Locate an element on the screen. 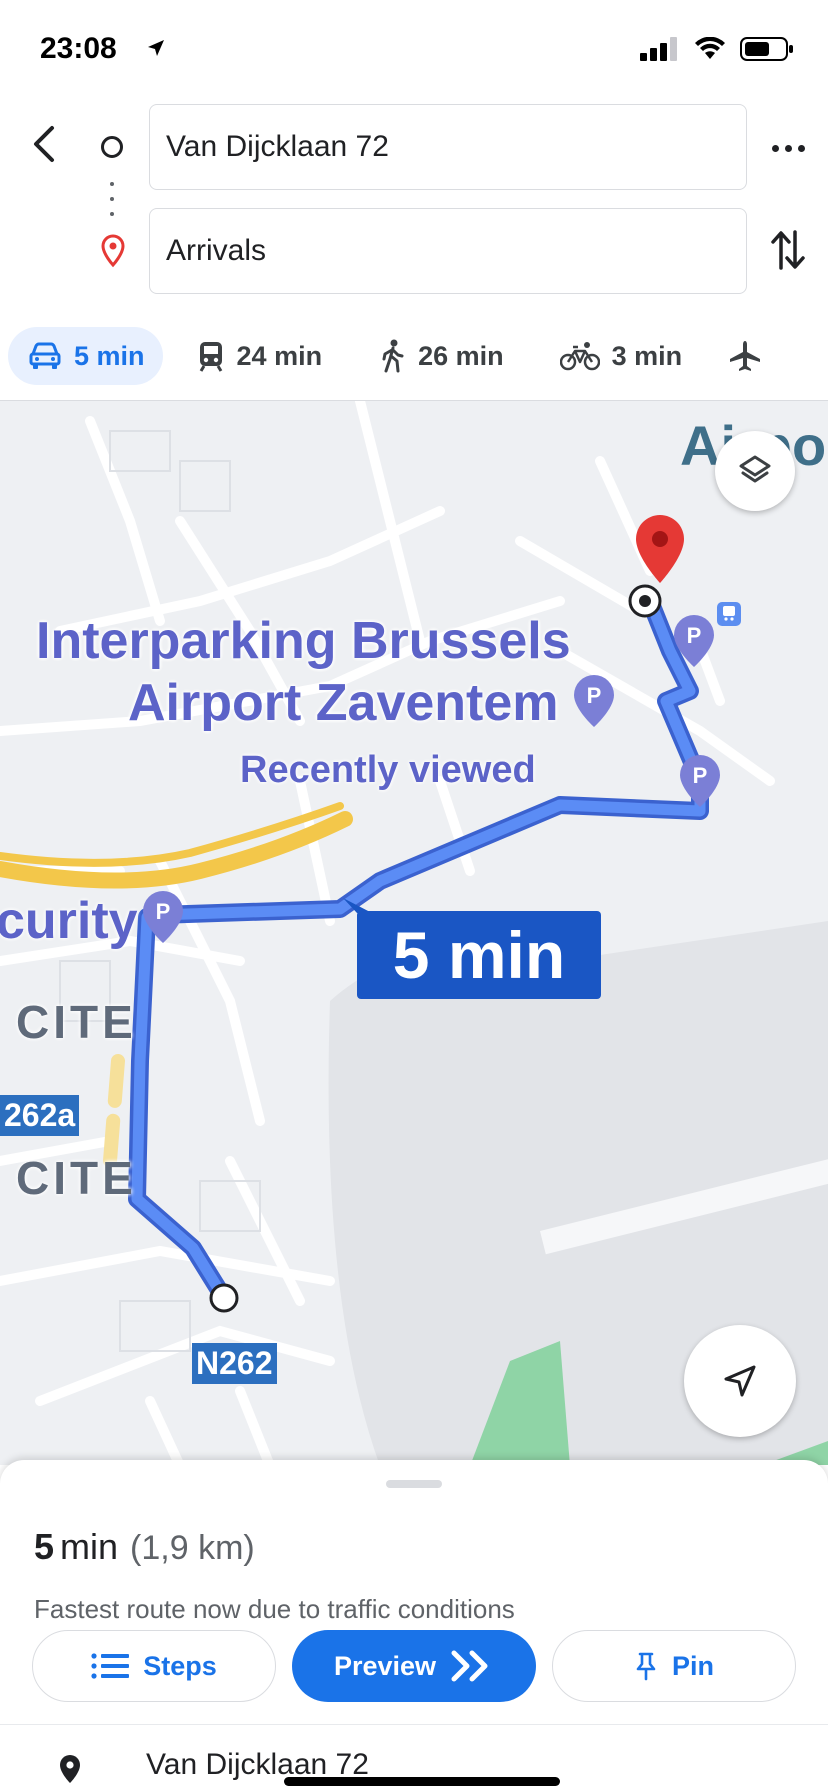 The width and height of the screenshot is (828, 1792). preview-button: Preview is located at coordinates (414, 1666).